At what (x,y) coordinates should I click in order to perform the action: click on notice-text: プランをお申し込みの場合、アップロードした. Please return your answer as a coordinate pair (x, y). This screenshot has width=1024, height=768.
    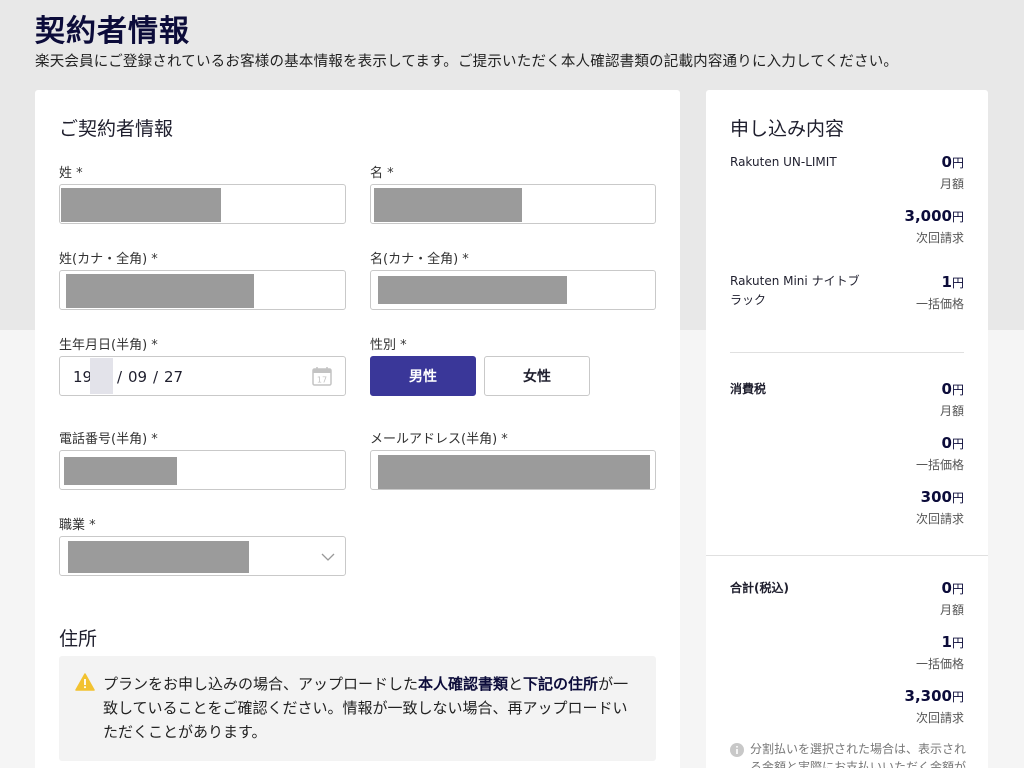
    Looking at the image, I should click on (261, 684).